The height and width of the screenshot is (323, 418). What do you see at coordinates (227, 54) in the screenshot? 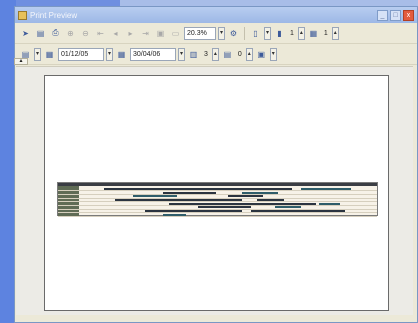
I see `rows-icon: ▤` at bounding box center [227, 54].